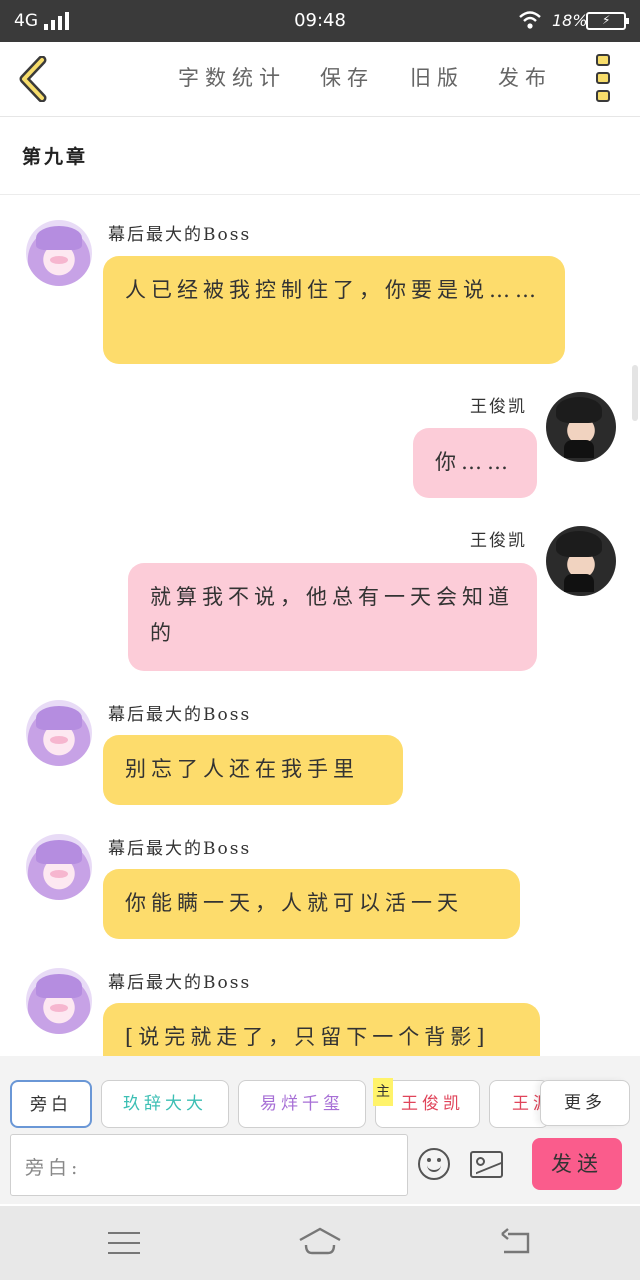 This screenshot has width=640, height=1280. I want to click on emoji-icon, so click(434, 1164).